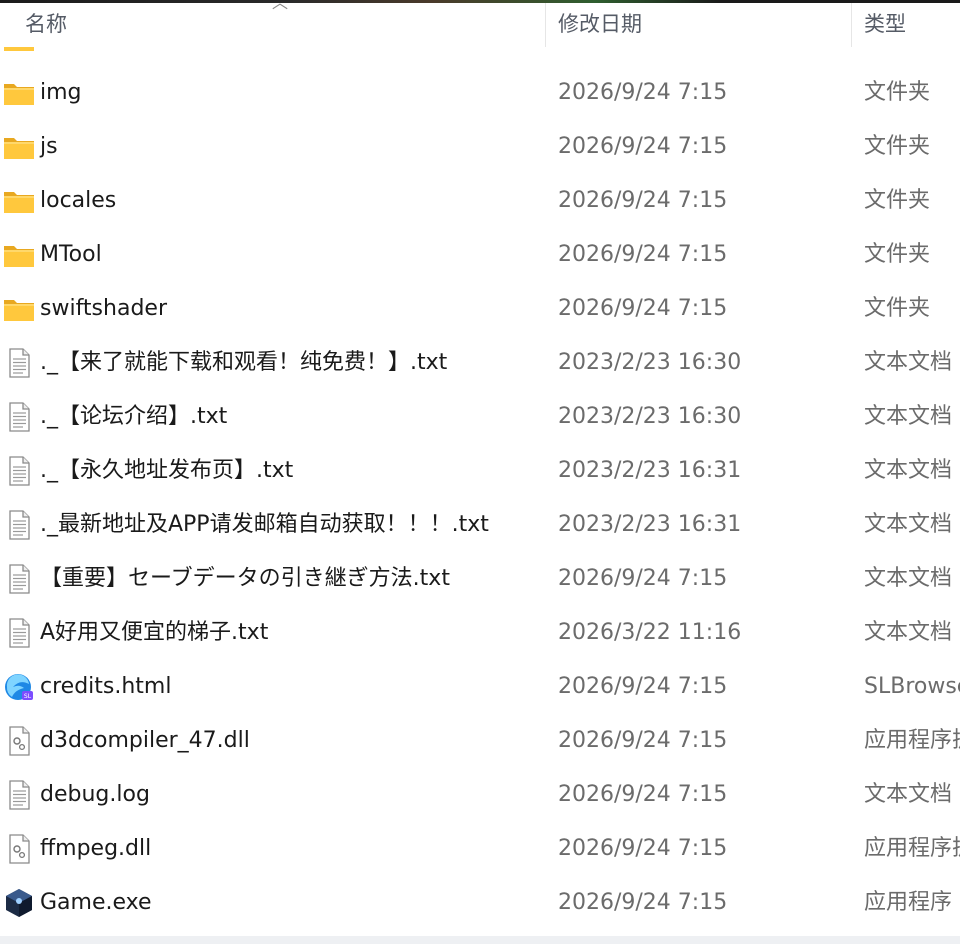 This screenshot has height=944, width=960. I want to click on game-exe-icon, so click(19, 903).